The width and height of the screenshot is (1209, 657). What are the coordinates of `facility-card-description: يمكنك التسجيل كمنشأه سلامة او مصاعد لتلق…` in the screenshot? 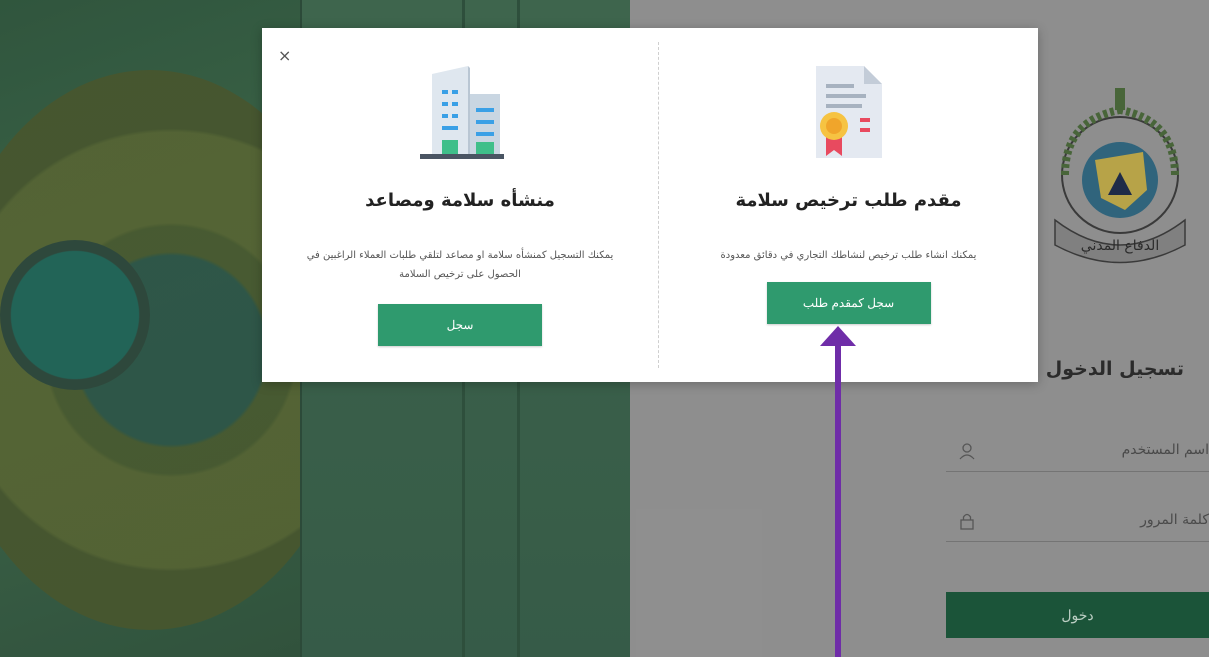 It's located at (460, 265).